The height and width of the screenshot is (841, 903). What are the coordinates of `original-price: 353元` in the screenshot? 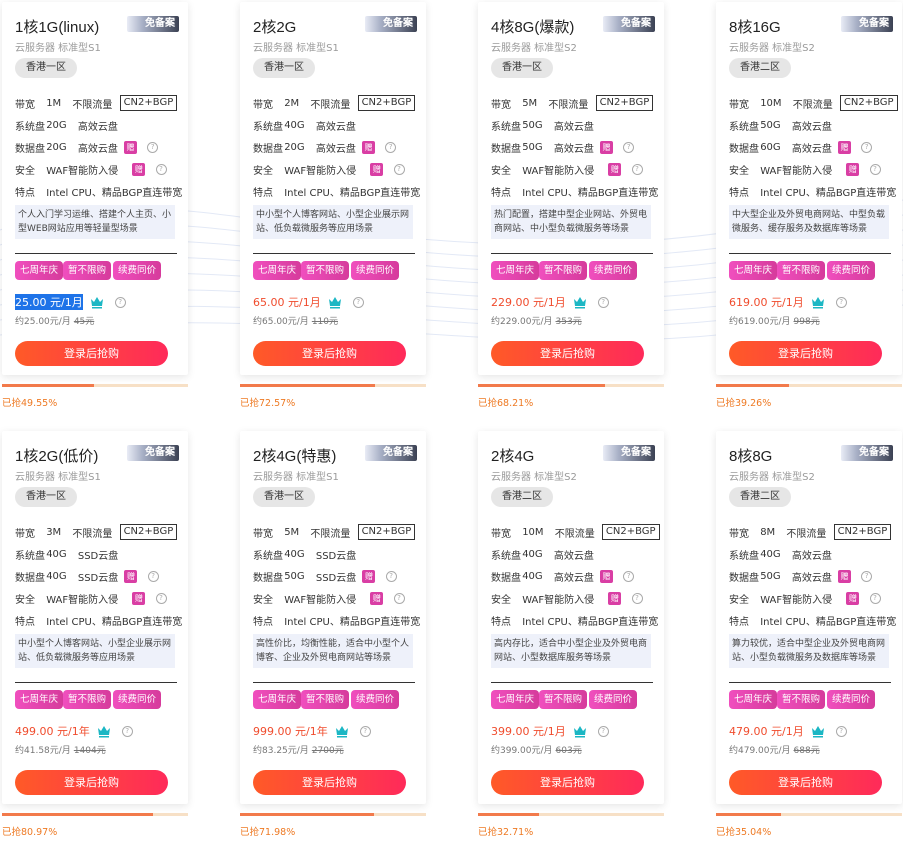 It's located at (568, 322).